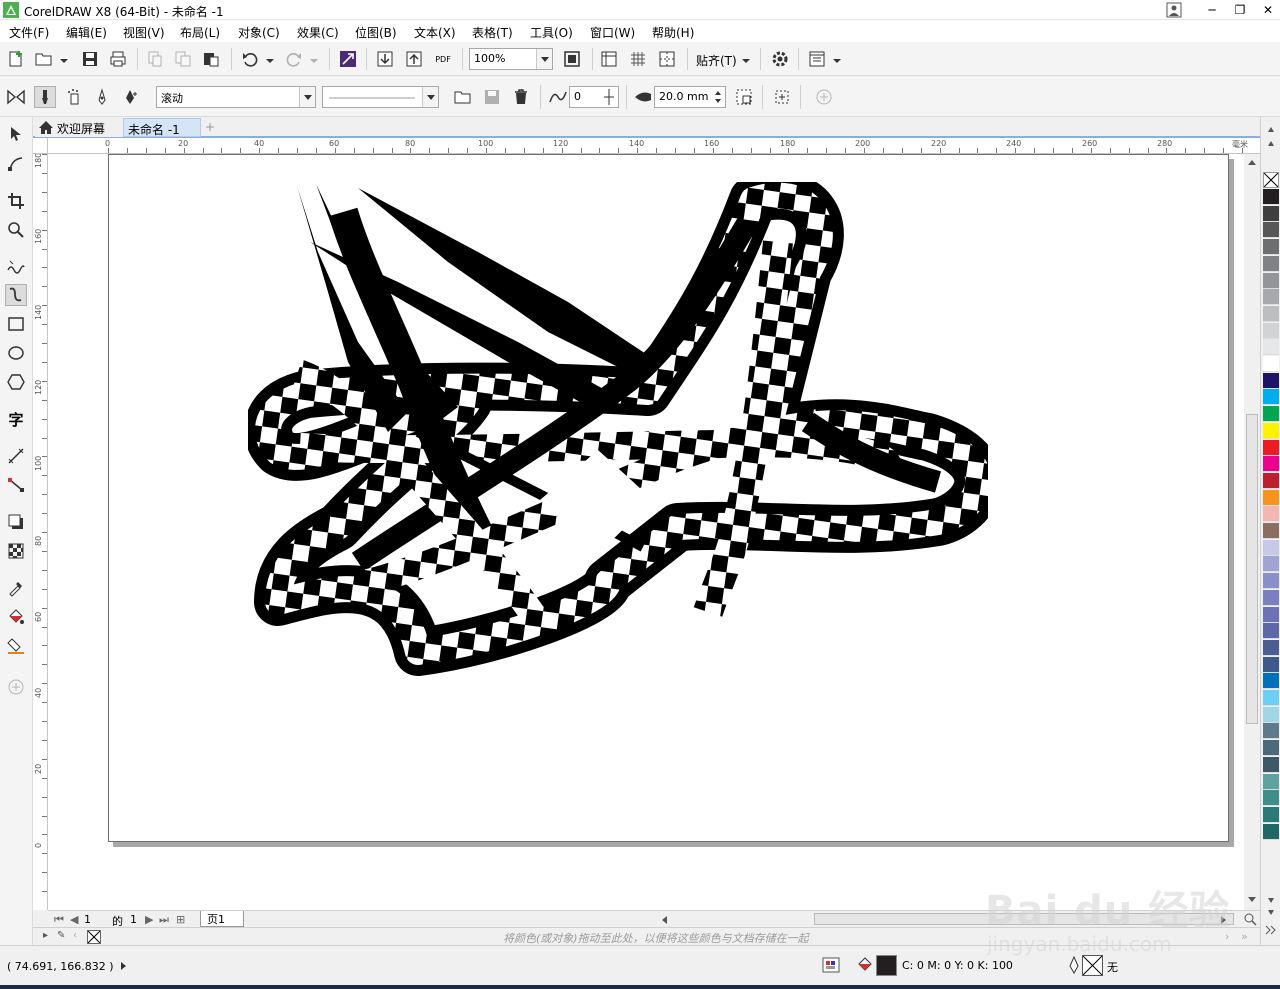 This screenshot has width=1280, height=989. What do you see at coordinates (664, 920) in the screenshot?
I see `scroll-left-icon` at bounding box center [664, 920].